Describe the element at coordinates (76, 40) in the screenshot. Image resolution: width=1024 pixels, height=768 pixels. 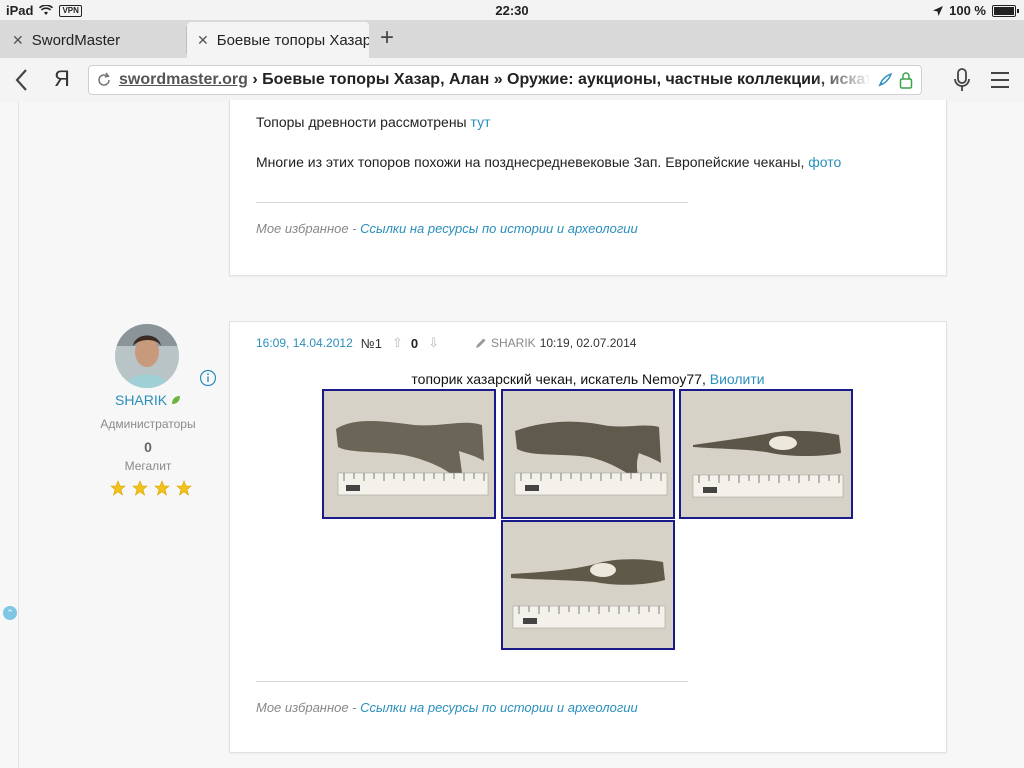
I see `tab-title: SwordMaster` at that location.